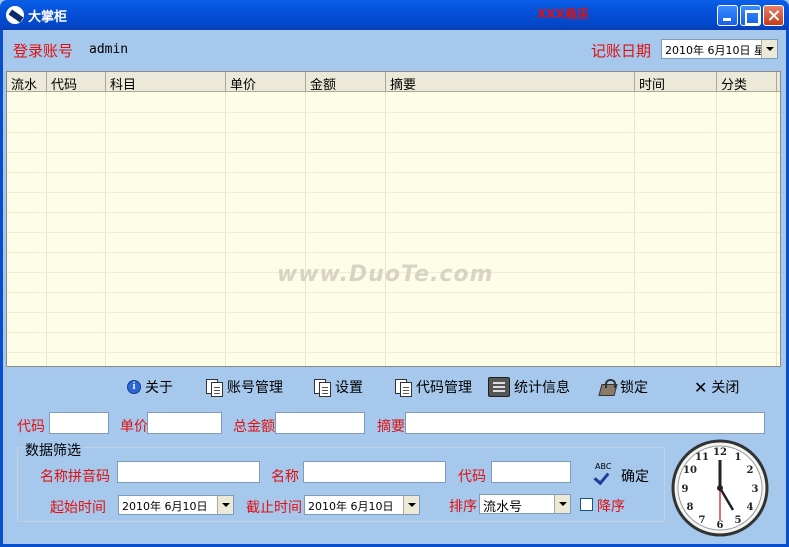 This screenshot has width=789, height=547. What do you see at coordinates (621, 51) in the screenshot?
I see `date-label: 记账日期` at bounding box center [621, 51].